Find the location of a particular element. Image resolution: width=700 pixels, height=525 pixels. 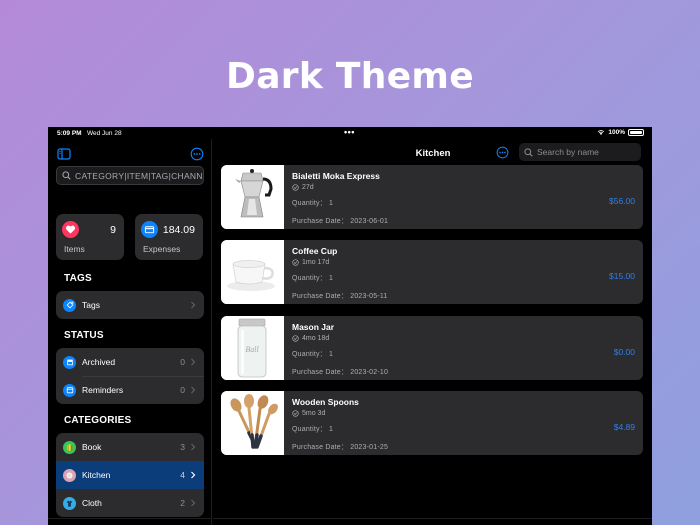

status-time: 5:09 PM is located at coordinates (69, 133).